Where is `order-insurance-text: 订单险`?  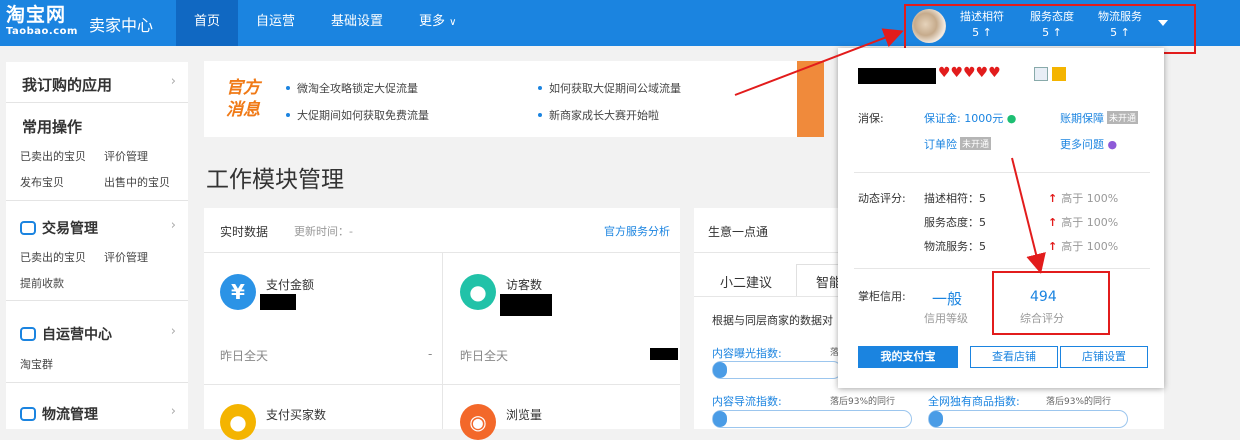 order-insurance-text: 订单险 is located at coordinates (940, 144).